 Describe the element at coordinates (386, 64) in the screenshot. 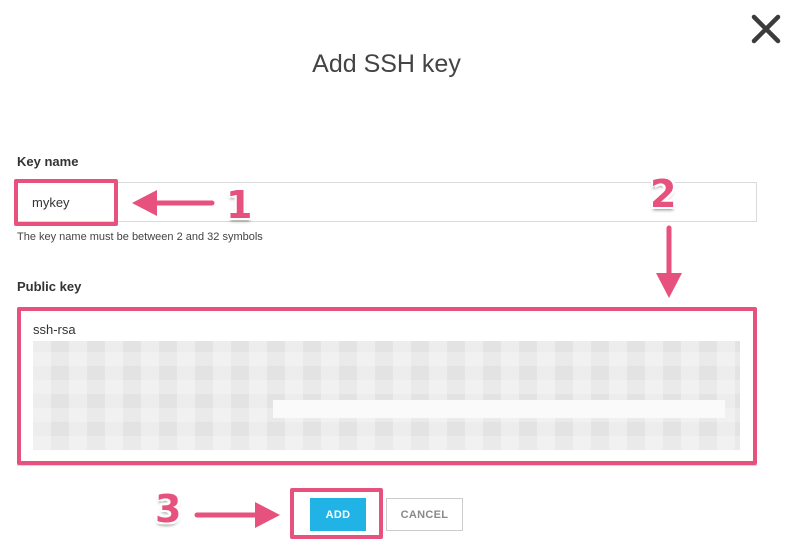

I see `dialog-title: Add SSH key` at that location.